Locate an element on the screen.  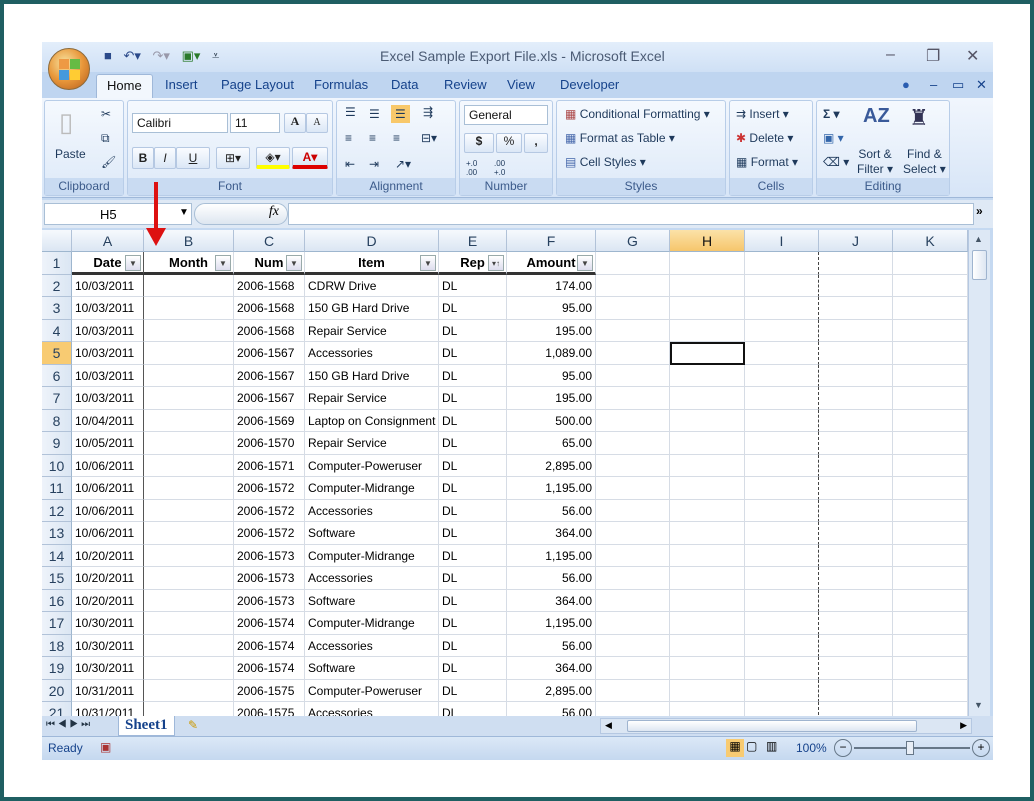
row-header-9: 9 is located at coordinates (57, 443).